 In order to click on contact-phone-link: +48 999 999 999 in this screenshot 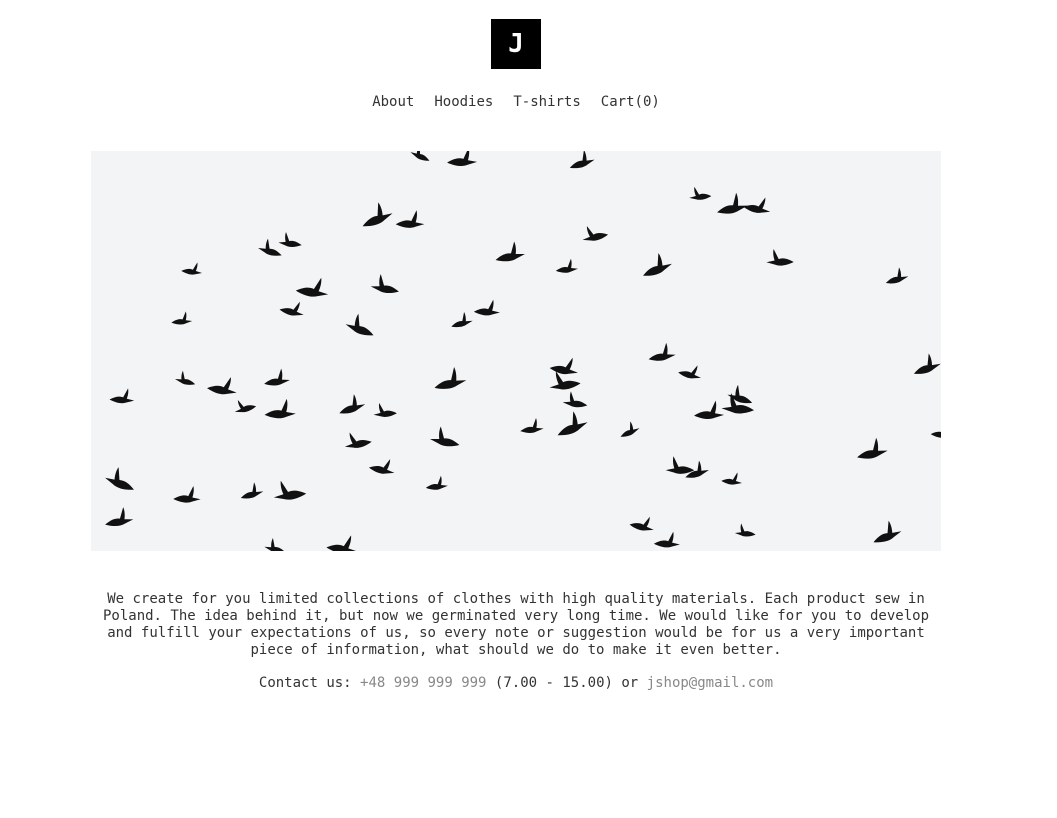, I will do `click(423, 683)`.